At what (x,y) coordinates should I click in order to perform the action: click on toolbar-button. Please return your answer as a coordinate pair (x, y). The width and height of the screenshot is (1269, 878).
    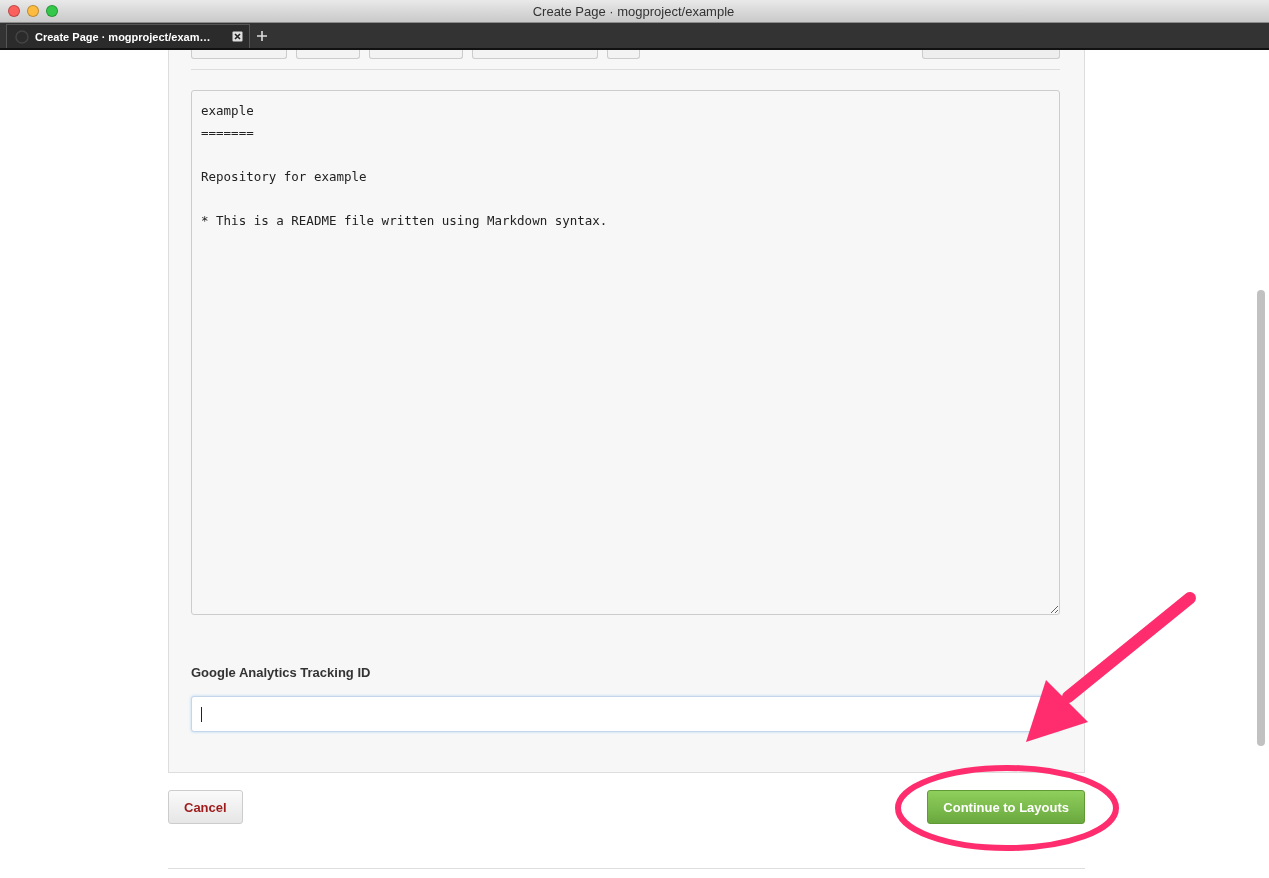
    Looking at the image, I should click on (991, 54).